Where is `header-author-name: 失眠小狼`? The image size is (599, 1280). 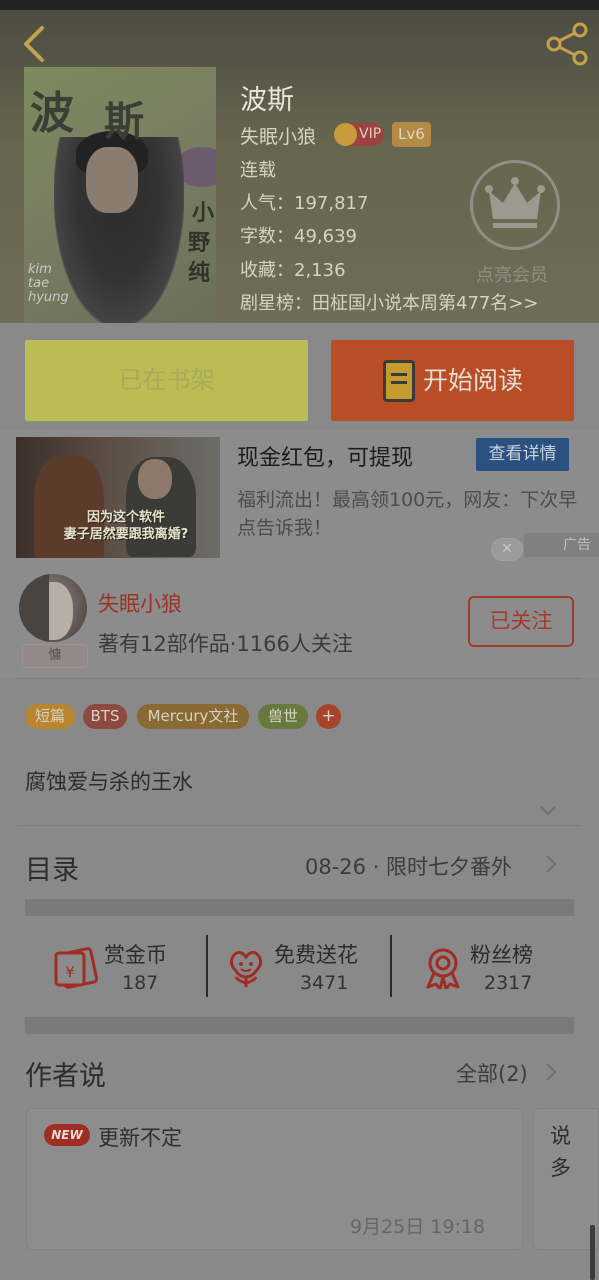
header-author-name: 失眠小狼 is located at coordinates (278, 135).